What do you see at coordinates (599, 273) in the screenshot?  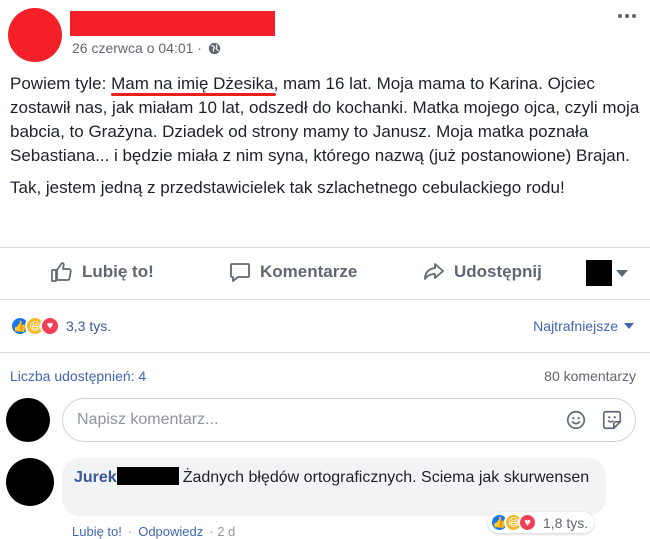 I see `redacted-avatar-small` at bounding box center [599, 273].